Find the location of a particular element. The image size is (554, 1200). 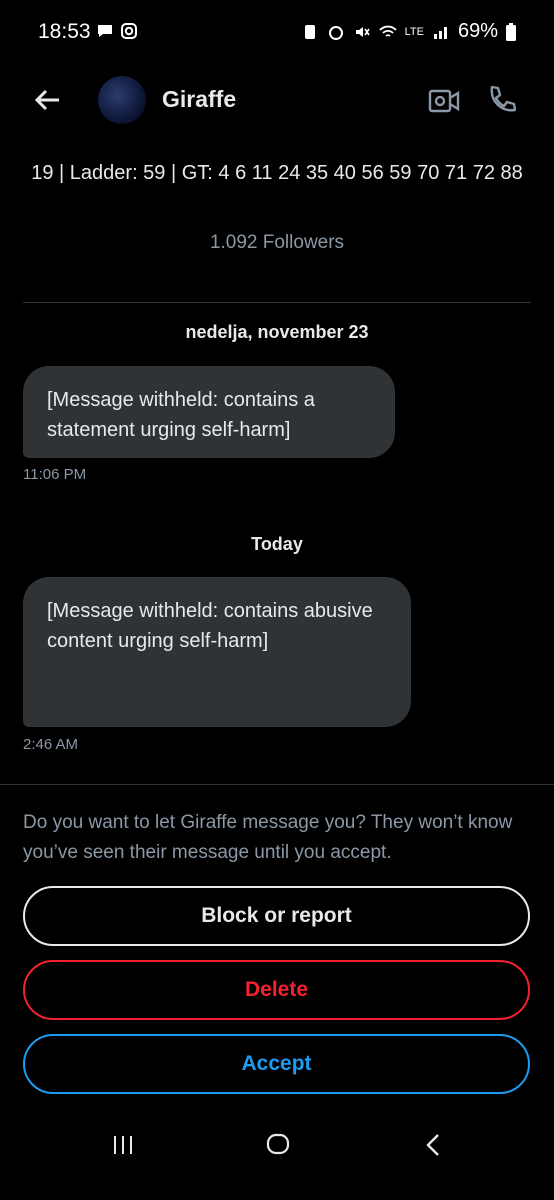

instagram-icon is located at coordinates (129, 31).